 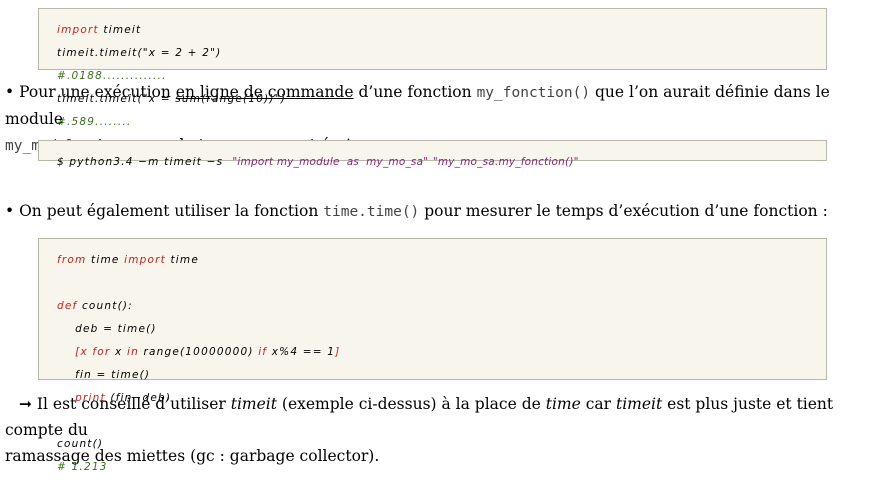 What do you see at coordinates (198, 351) in the screenshot?
I see `code-text: range(10000000)` at bounding box center [198, 351].